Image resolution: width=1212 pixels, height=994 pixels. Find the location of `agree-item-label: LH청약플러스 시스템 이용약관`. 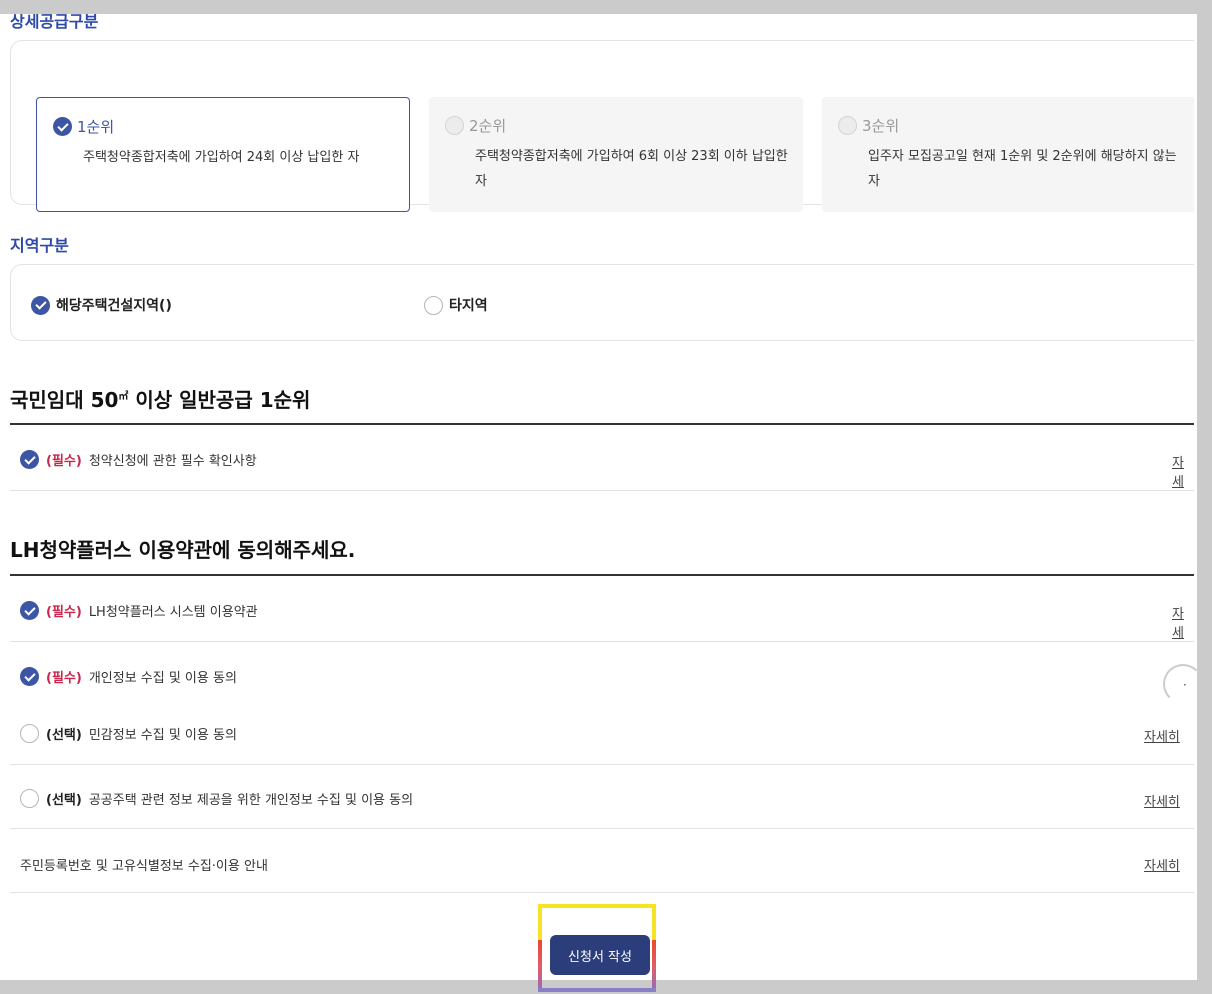

agree-item-label: LH청약플러스 시스템 이용약관 is located at coordinates (173, 612).